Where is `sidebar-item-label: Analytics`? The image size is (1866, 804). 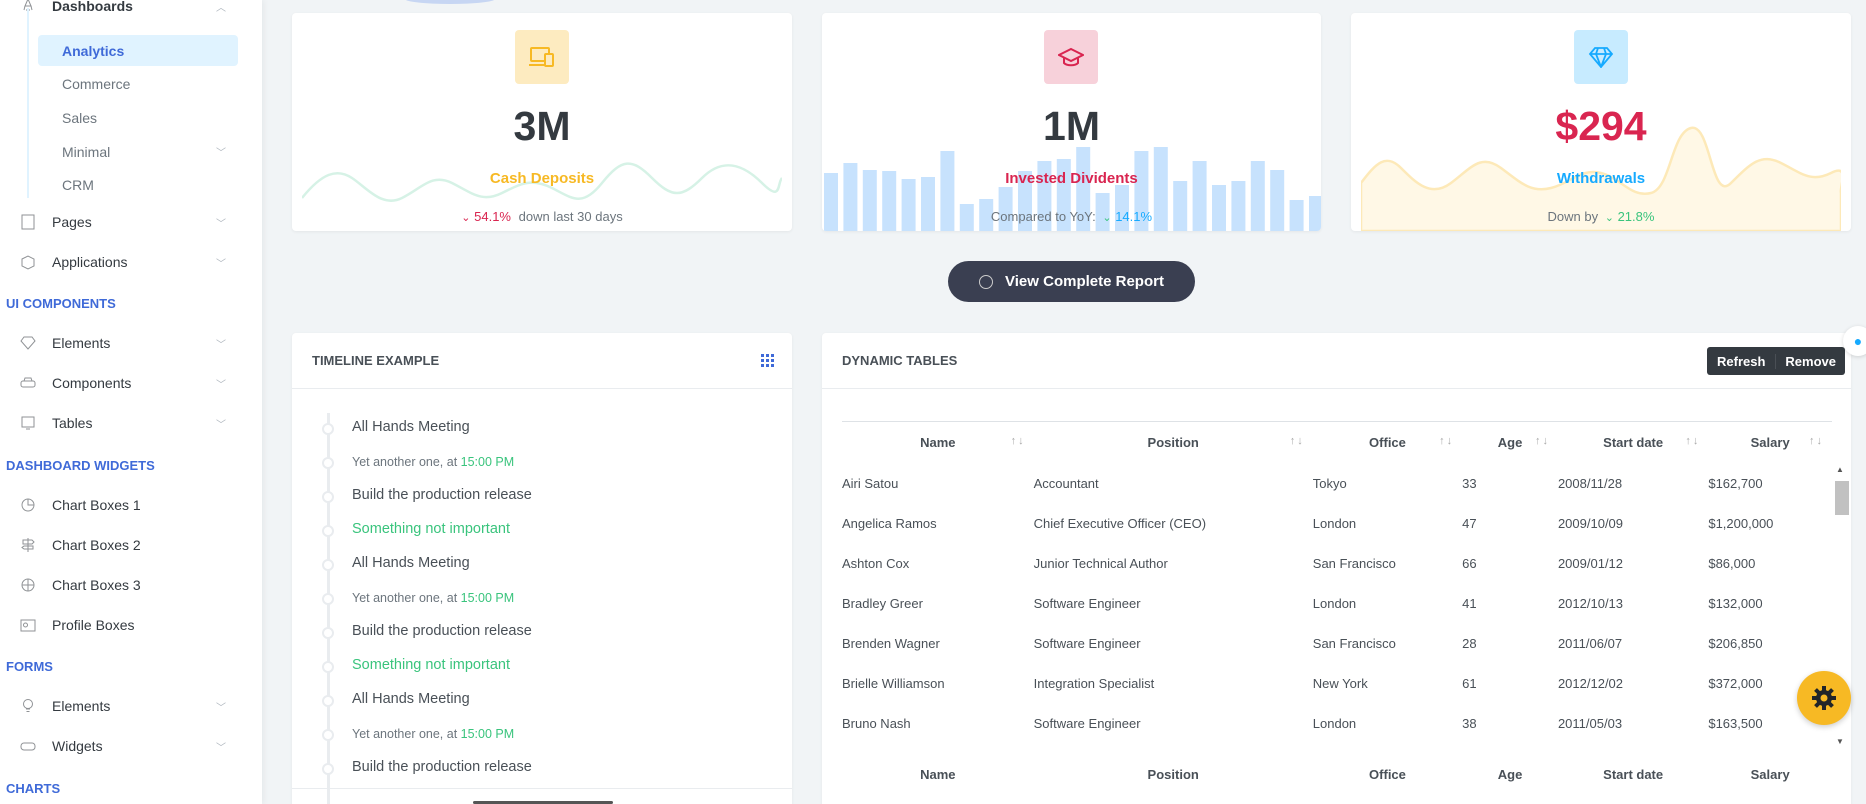 sidebar-item-label: Analytics is located at coordinates (93, 50).